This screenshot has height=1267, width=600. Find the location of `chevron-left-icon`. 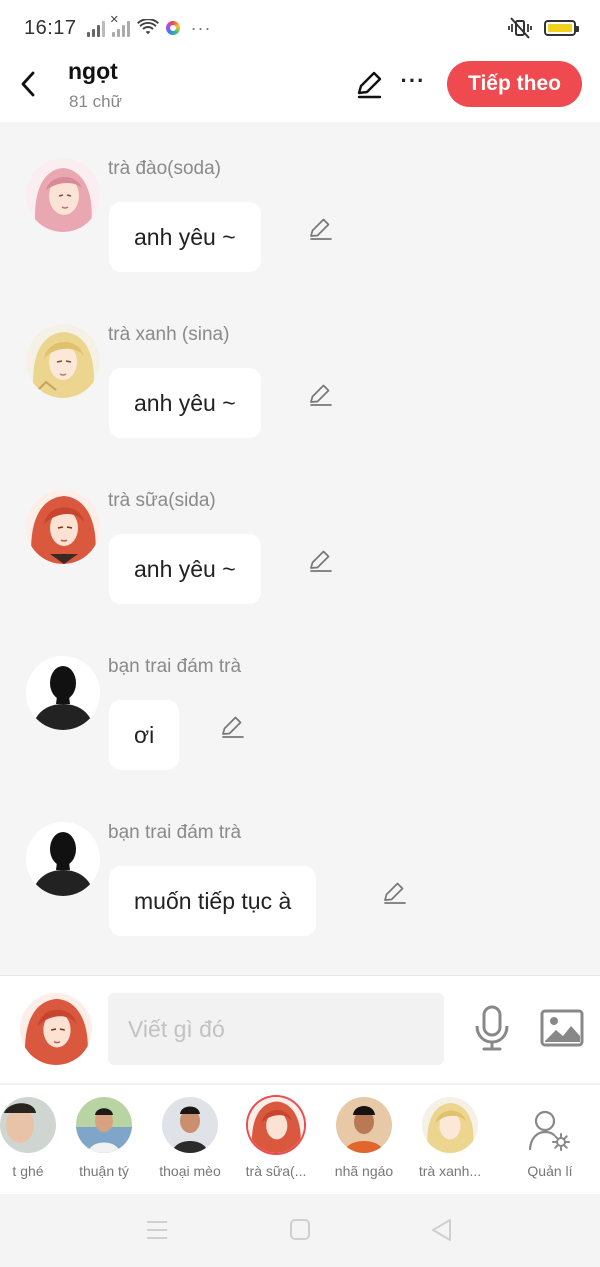

chevron-left-icon is located at coordinates (28, 84).